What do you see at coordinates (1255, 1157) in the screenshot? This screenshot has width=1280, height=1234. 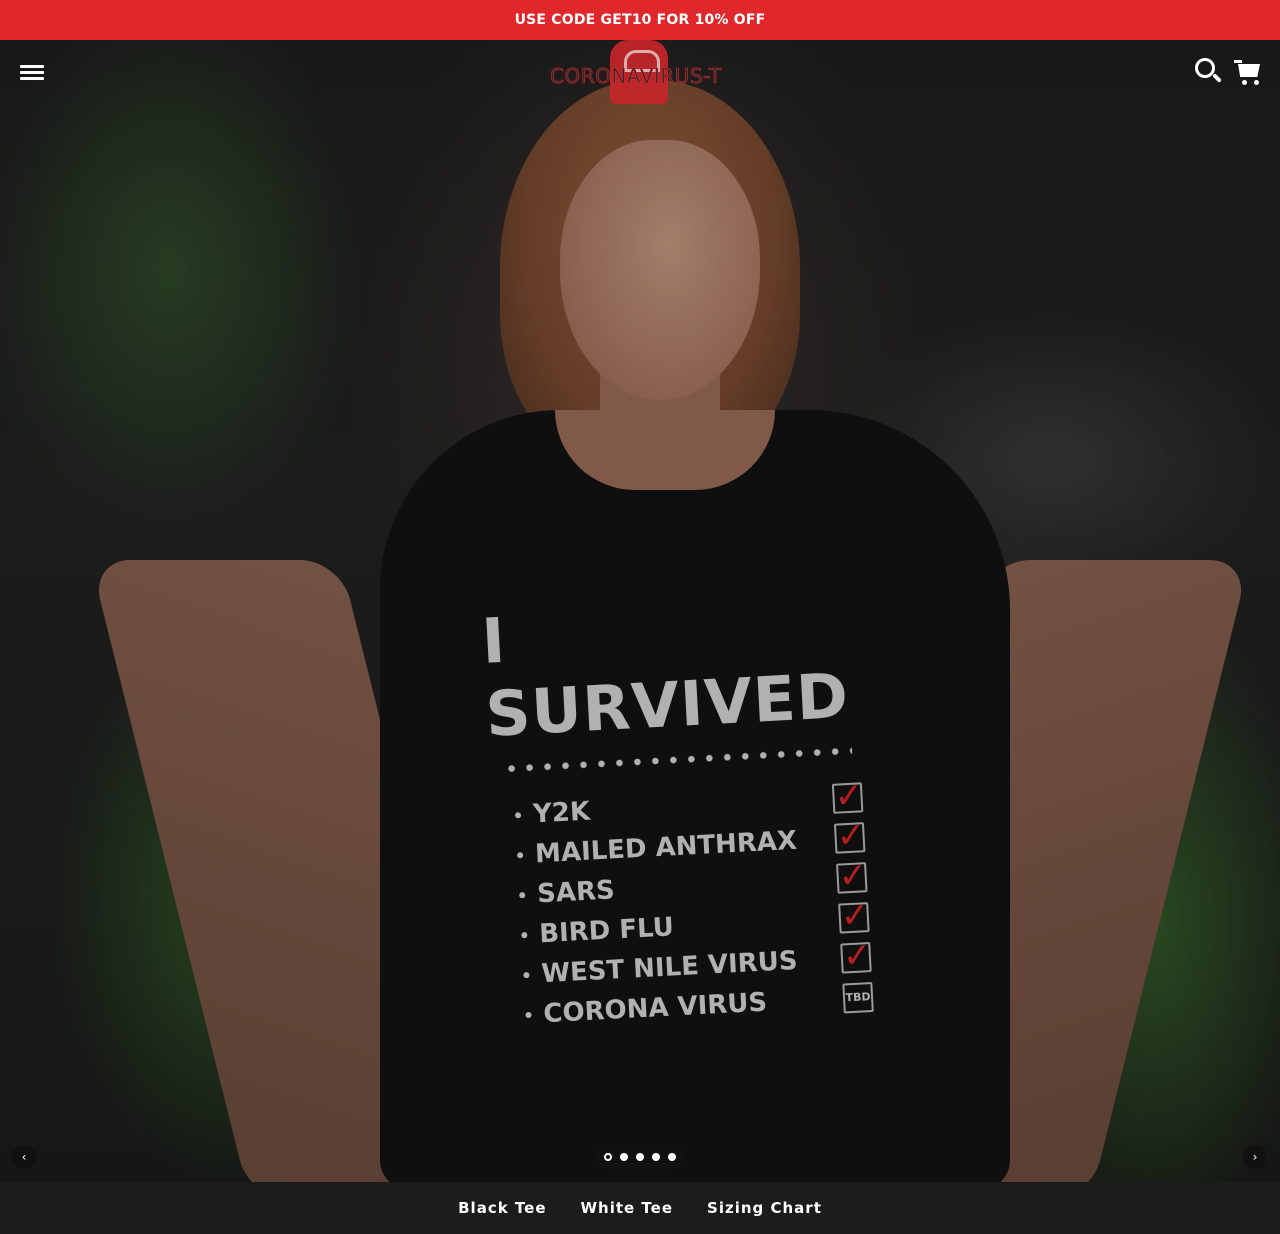 I see `slideshow-next-button: ›` at bounding box center [1255, 1157].